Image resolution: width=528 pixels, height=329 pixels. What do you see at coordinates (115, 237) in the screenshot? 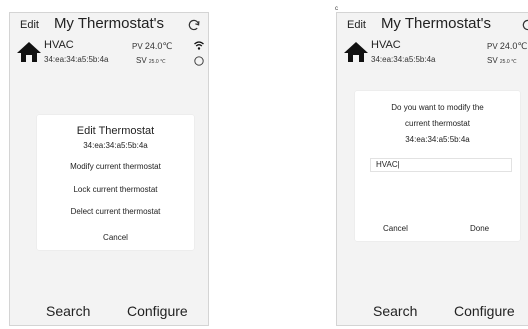
I see `cancel-option: Cancel` at bounding box center [115, 237].